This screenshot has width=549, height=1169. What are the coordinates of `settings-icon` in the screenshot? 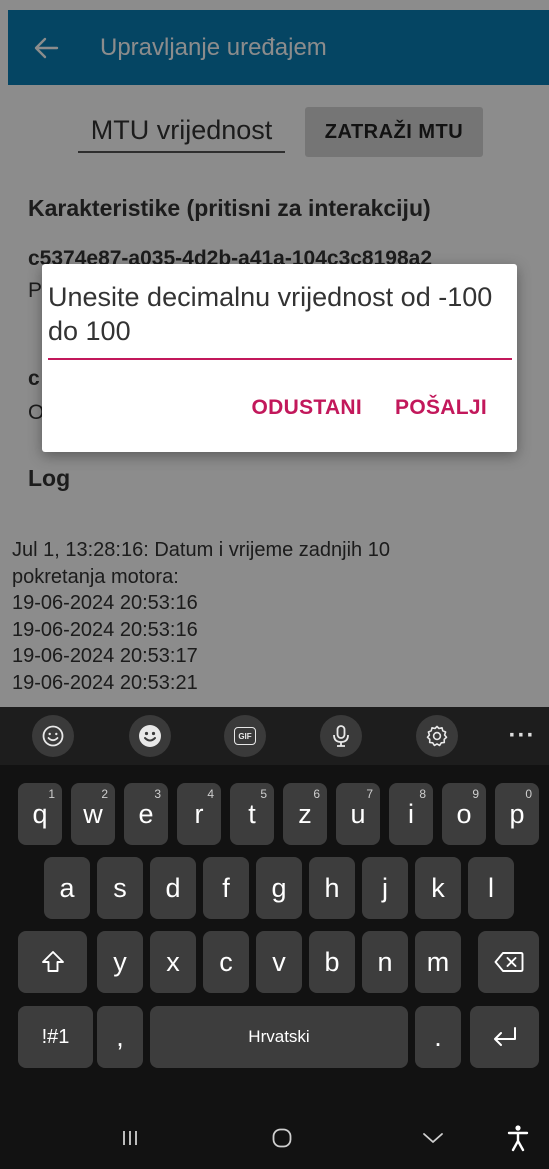 It's located at (437, 736).